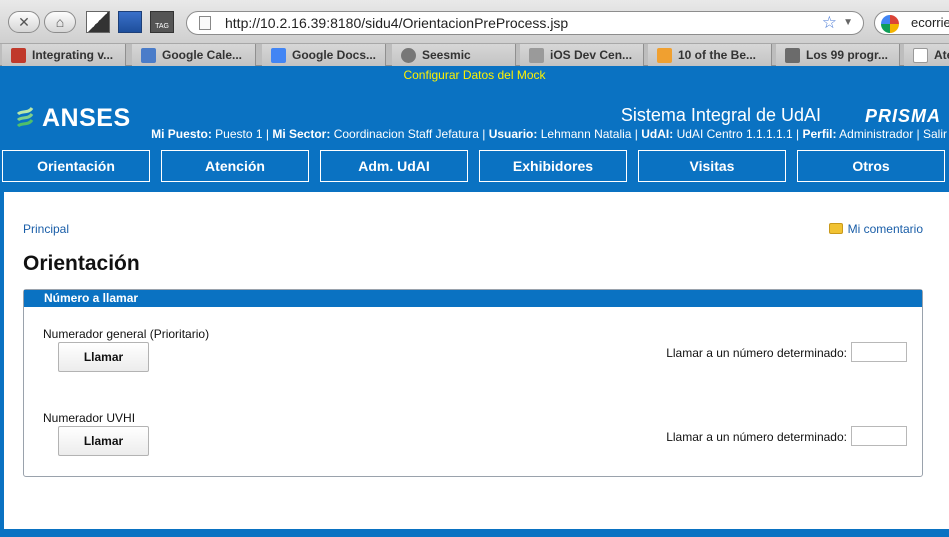  I want to click on comment-link: Mi comentario, so click(875, 229).